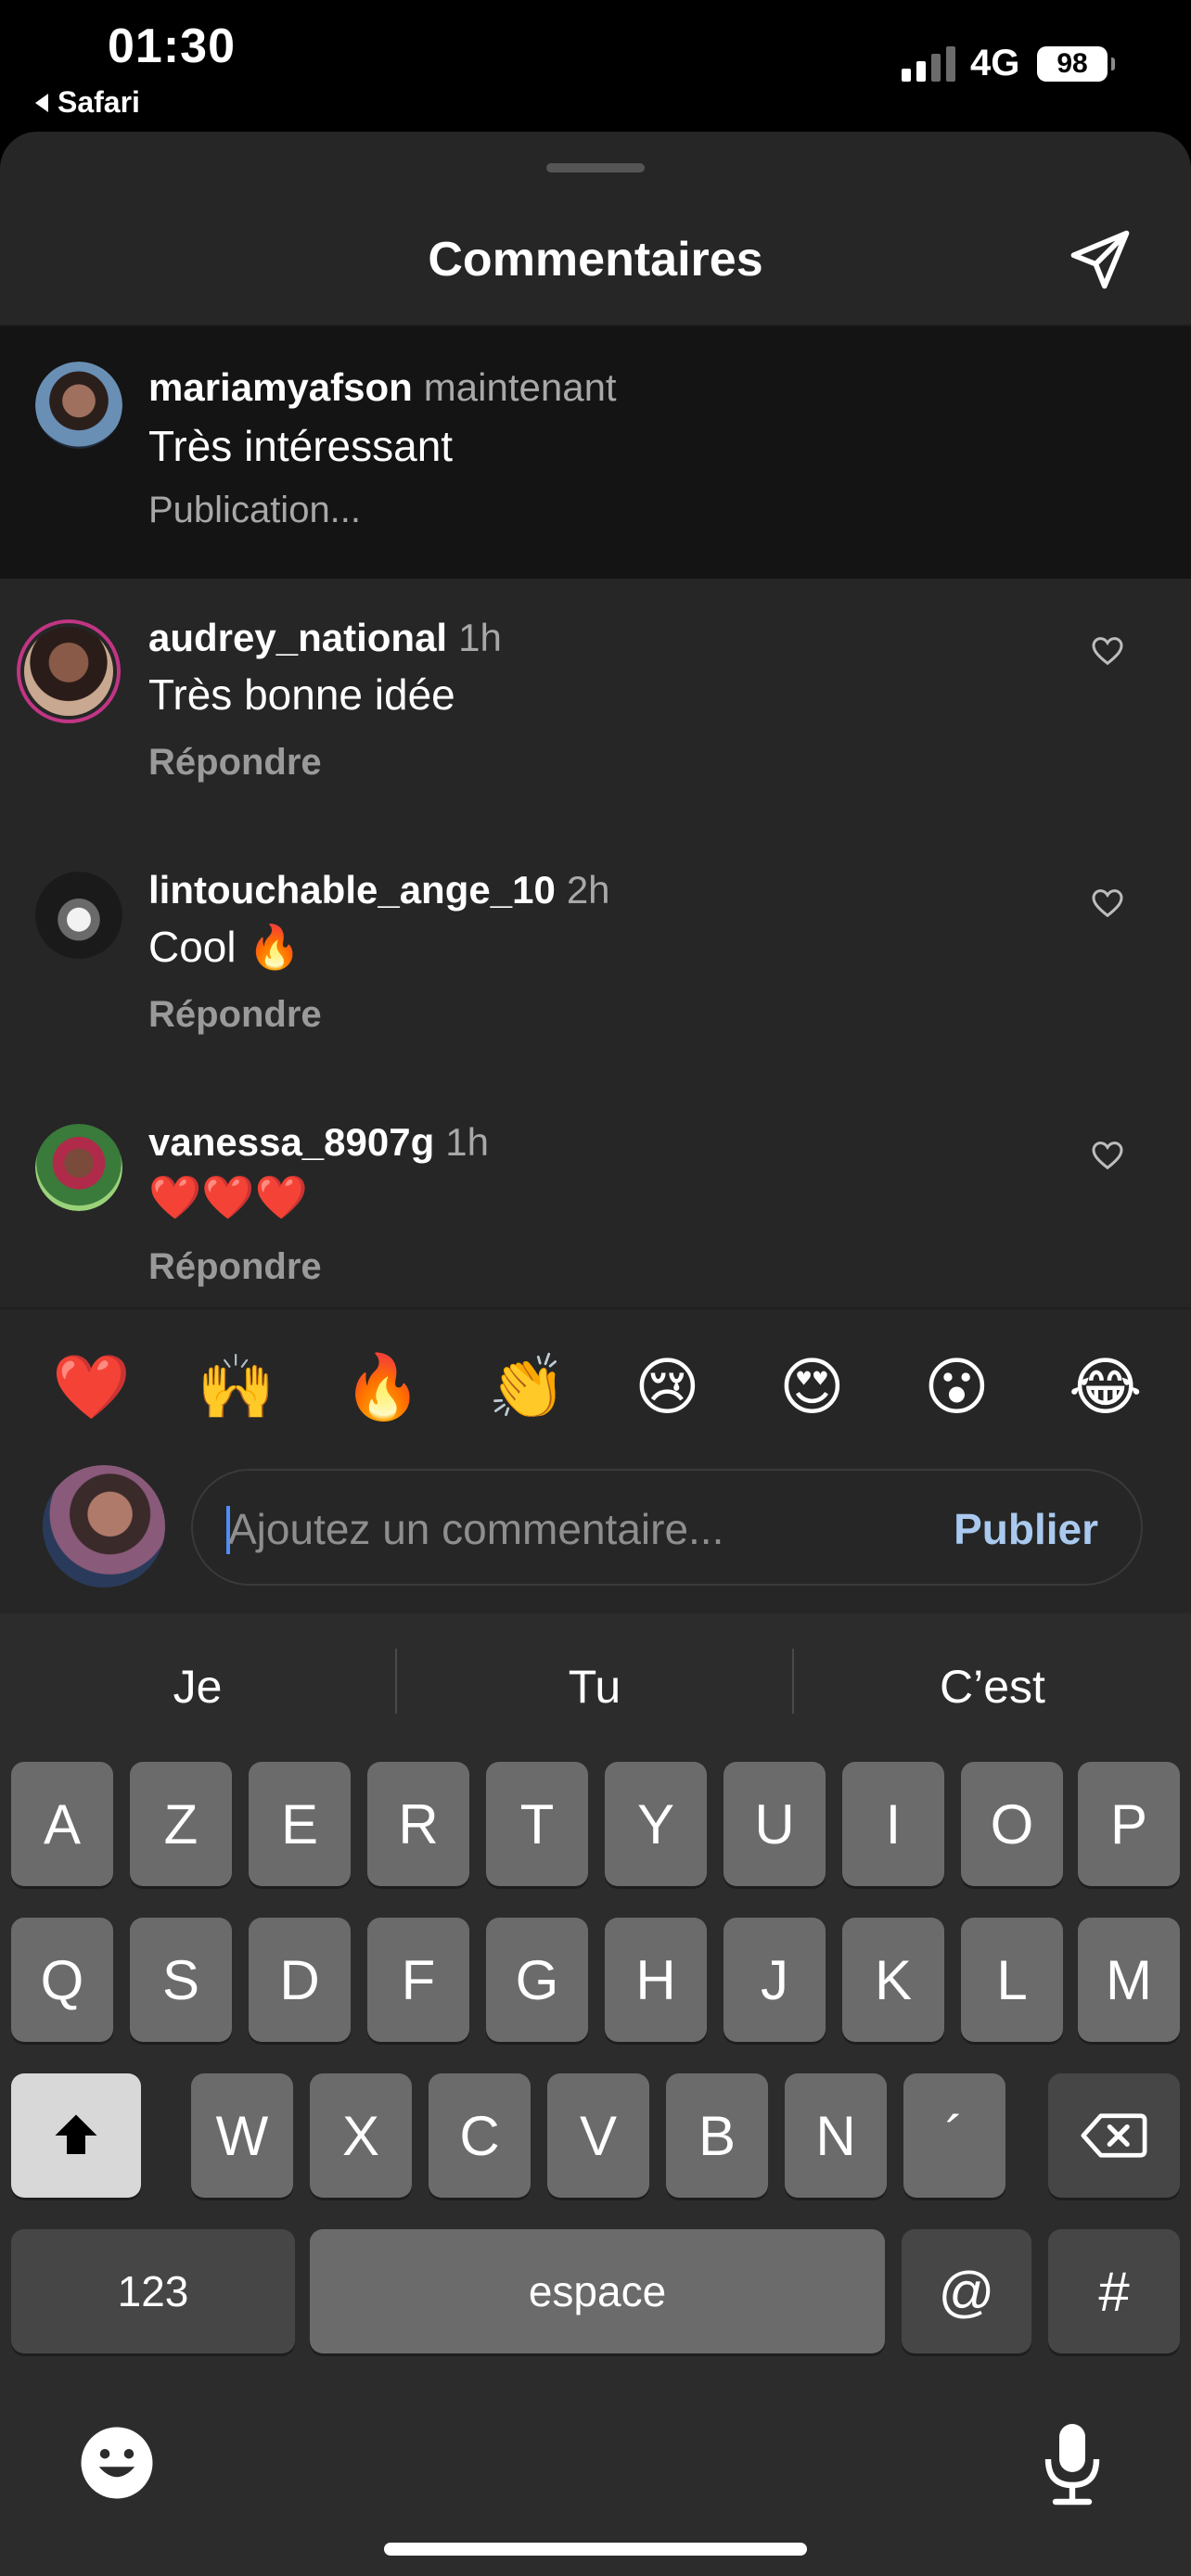  Describe the element at coordinates (1100, 259) in the screenshot. I see `send-icon` at that location.